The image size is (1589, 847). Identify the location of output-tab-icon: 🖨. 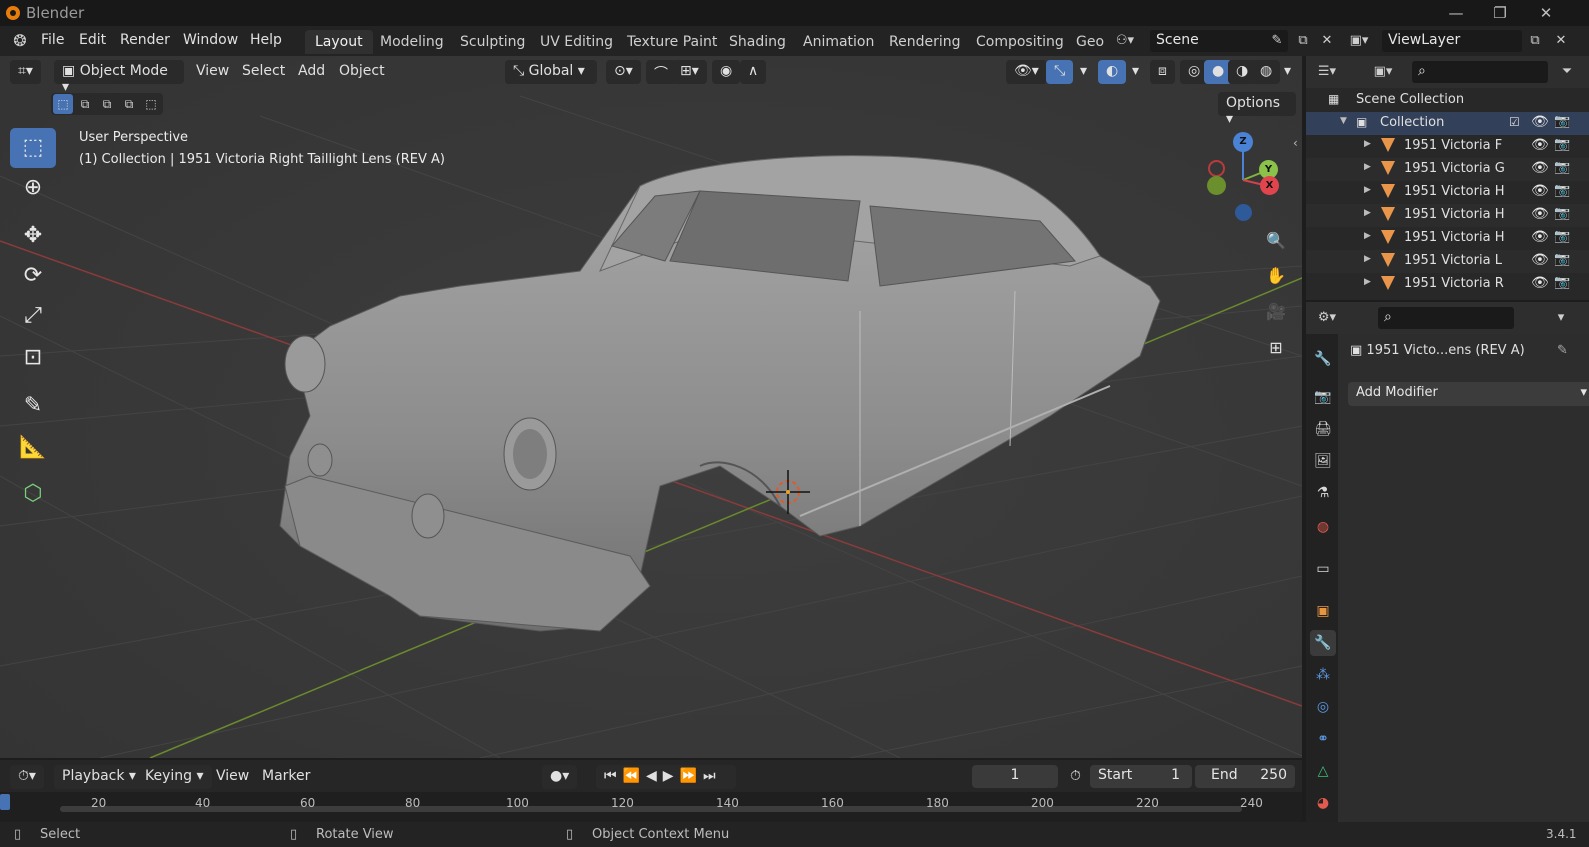
(1323, 429).